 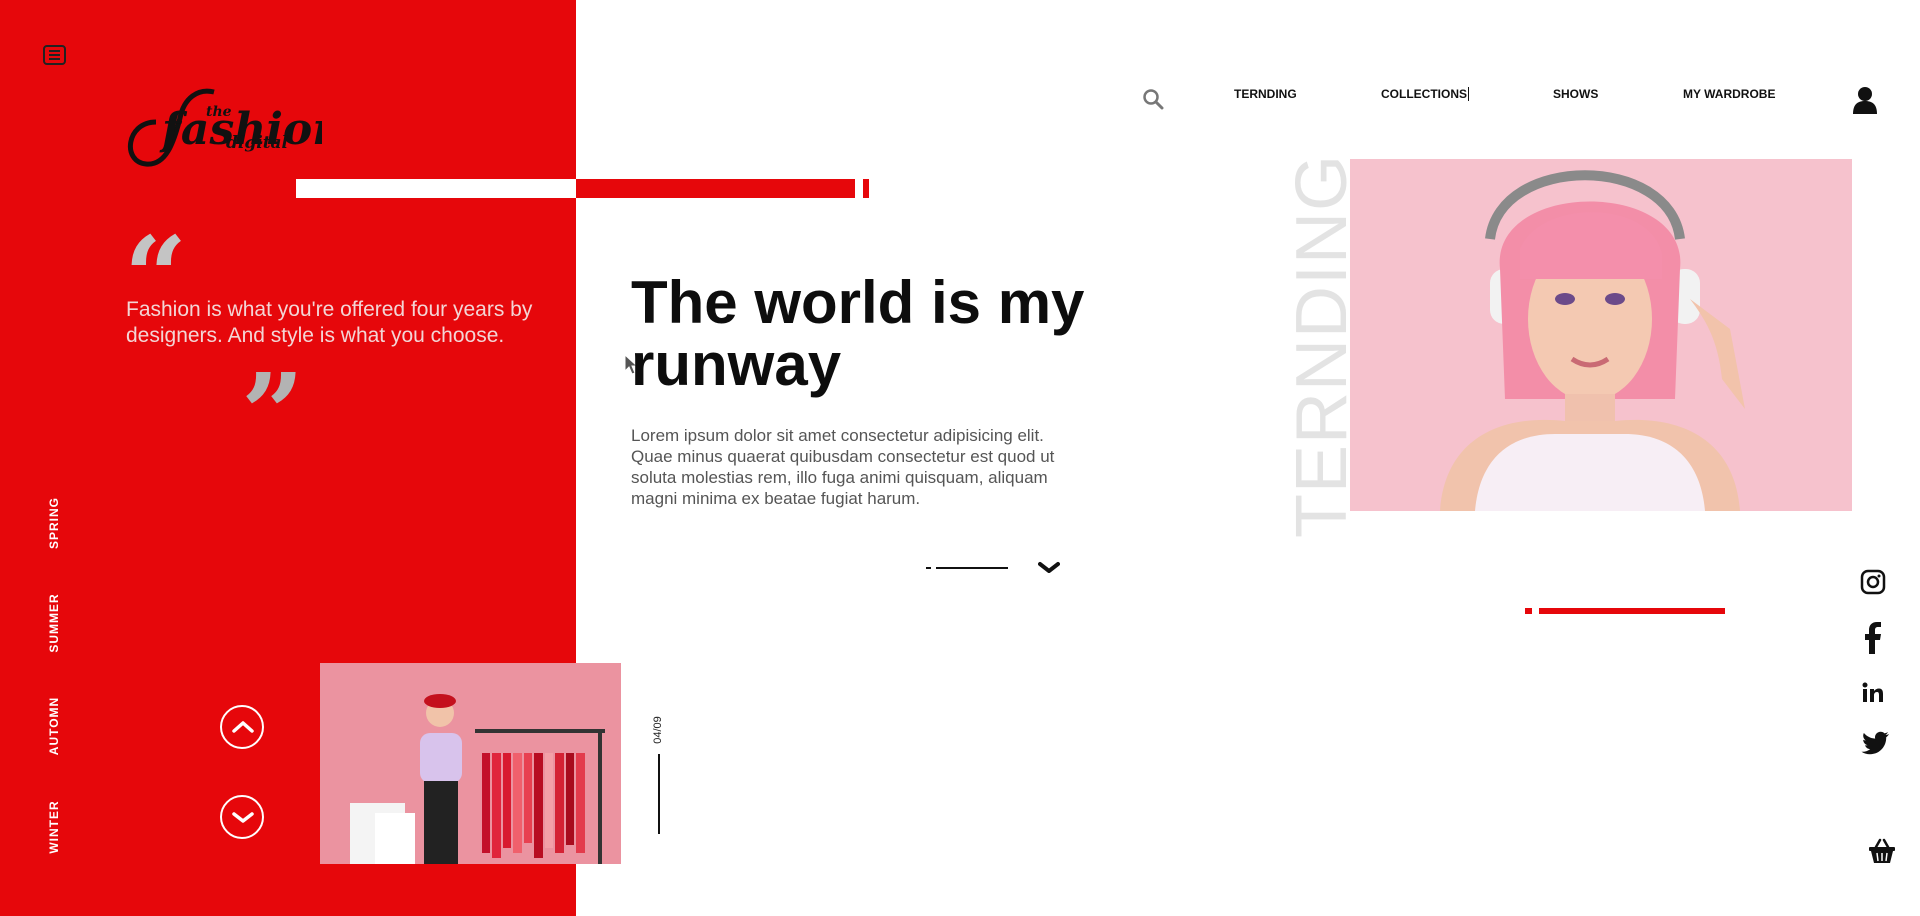 I want to click on slider-progress-line, so click(x=972, y=568).